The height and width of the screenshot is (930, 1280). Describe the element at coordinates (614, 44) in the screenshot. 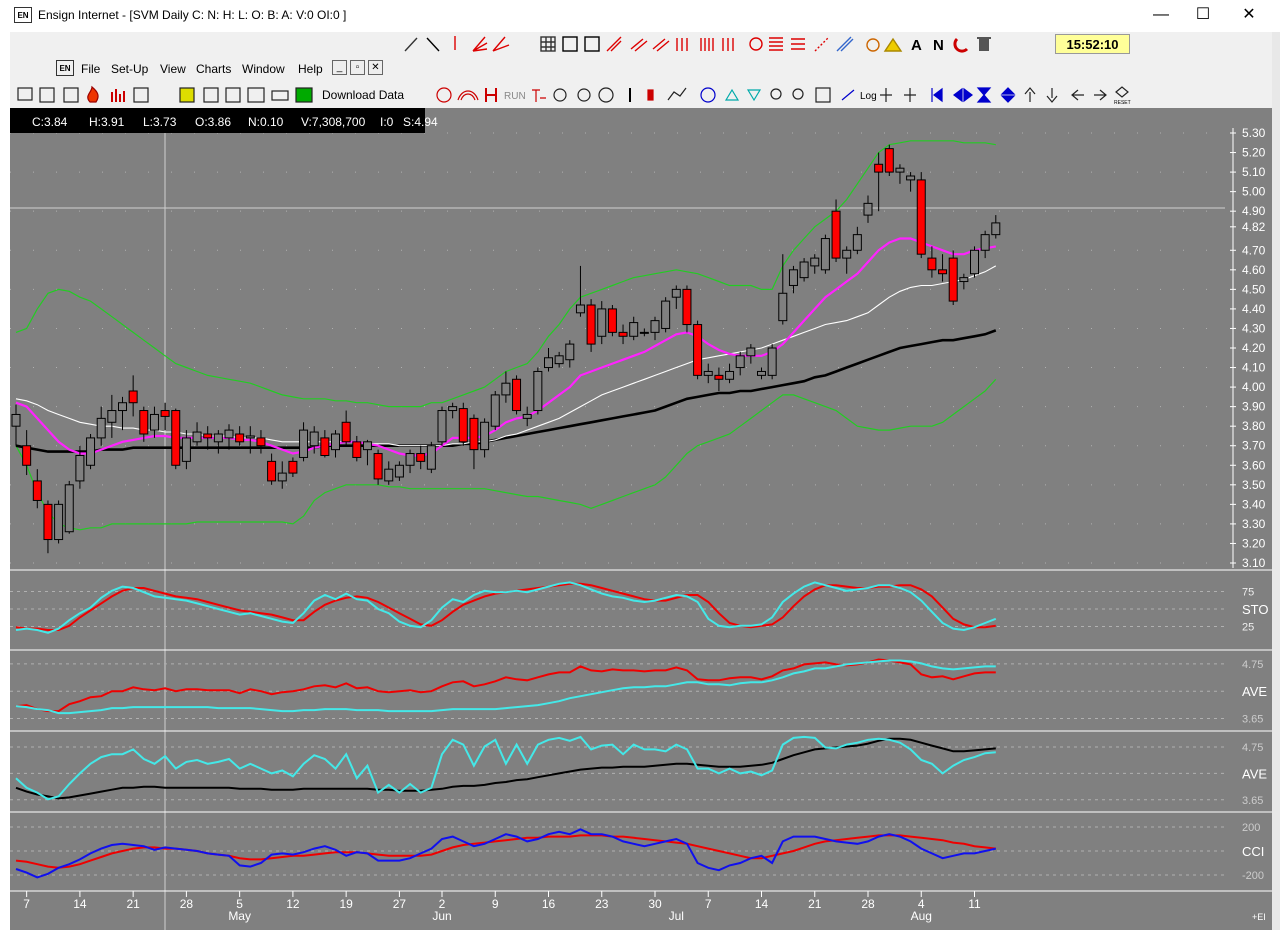

I see `gann-tool-icon` at that location.